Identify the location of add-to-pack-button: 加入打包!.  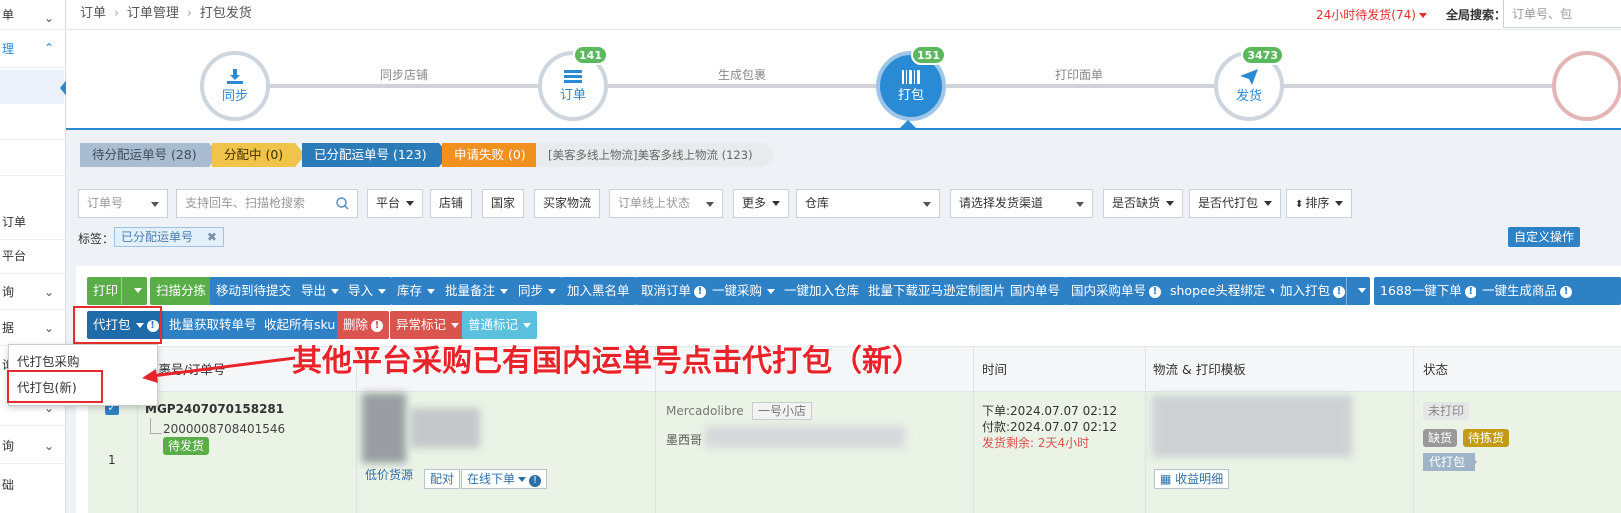
(1322, 291).